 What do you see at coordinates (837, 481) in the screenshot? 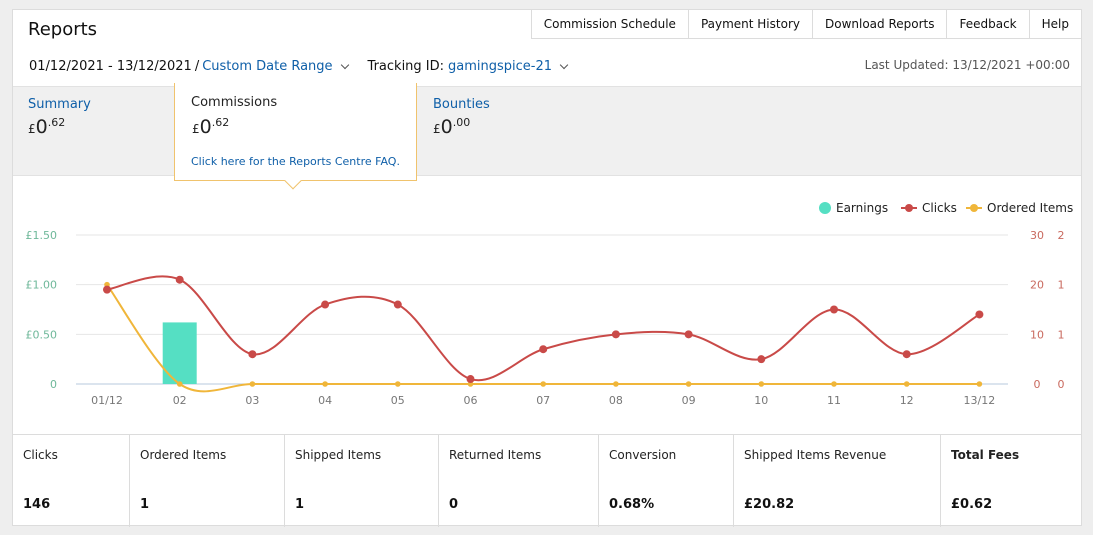
I see `stat-shipped-items-revenue: Shipped Items Revenue £20.82` at bounding box center [837, 481].